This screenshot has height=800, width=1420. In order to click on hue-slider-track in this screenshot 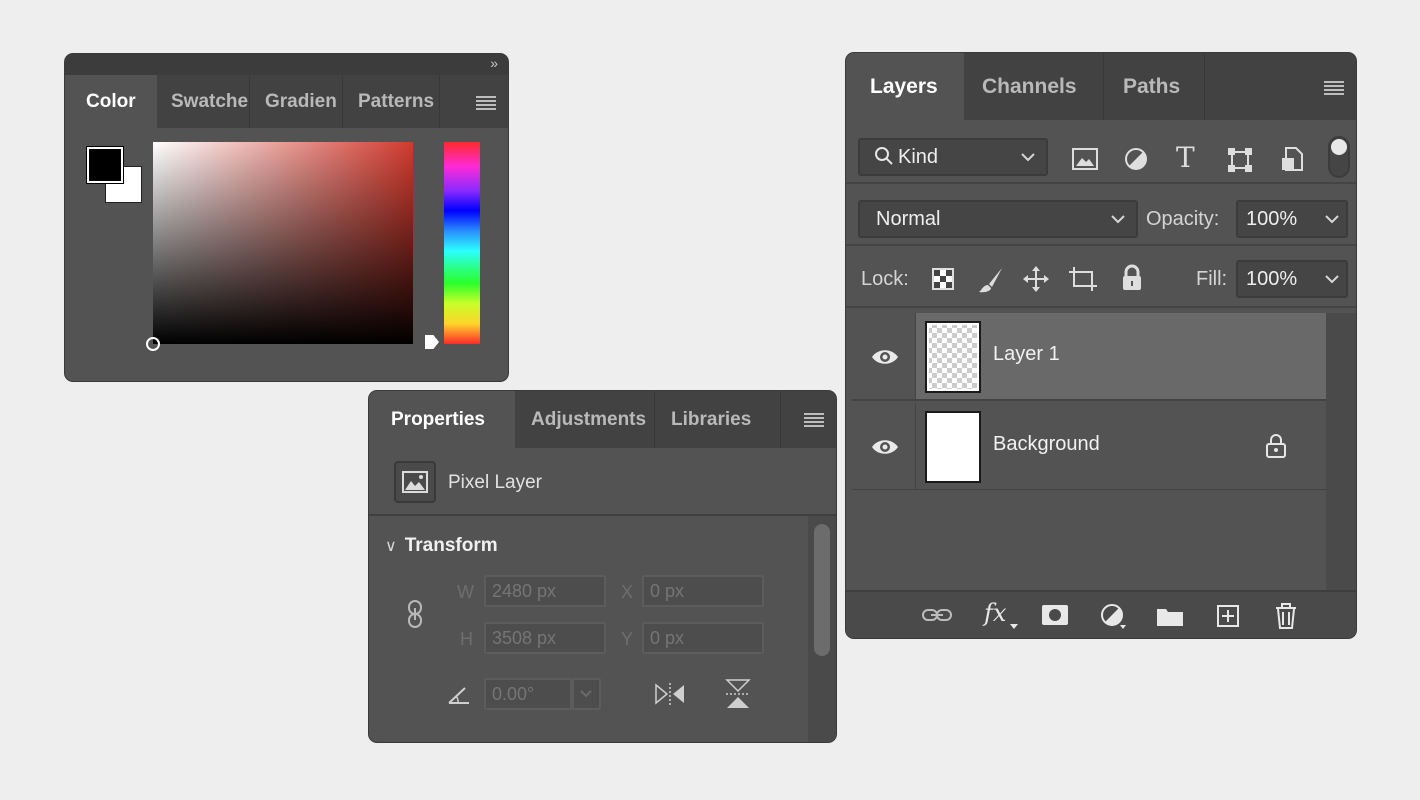, I will do `click(462, 243)`.